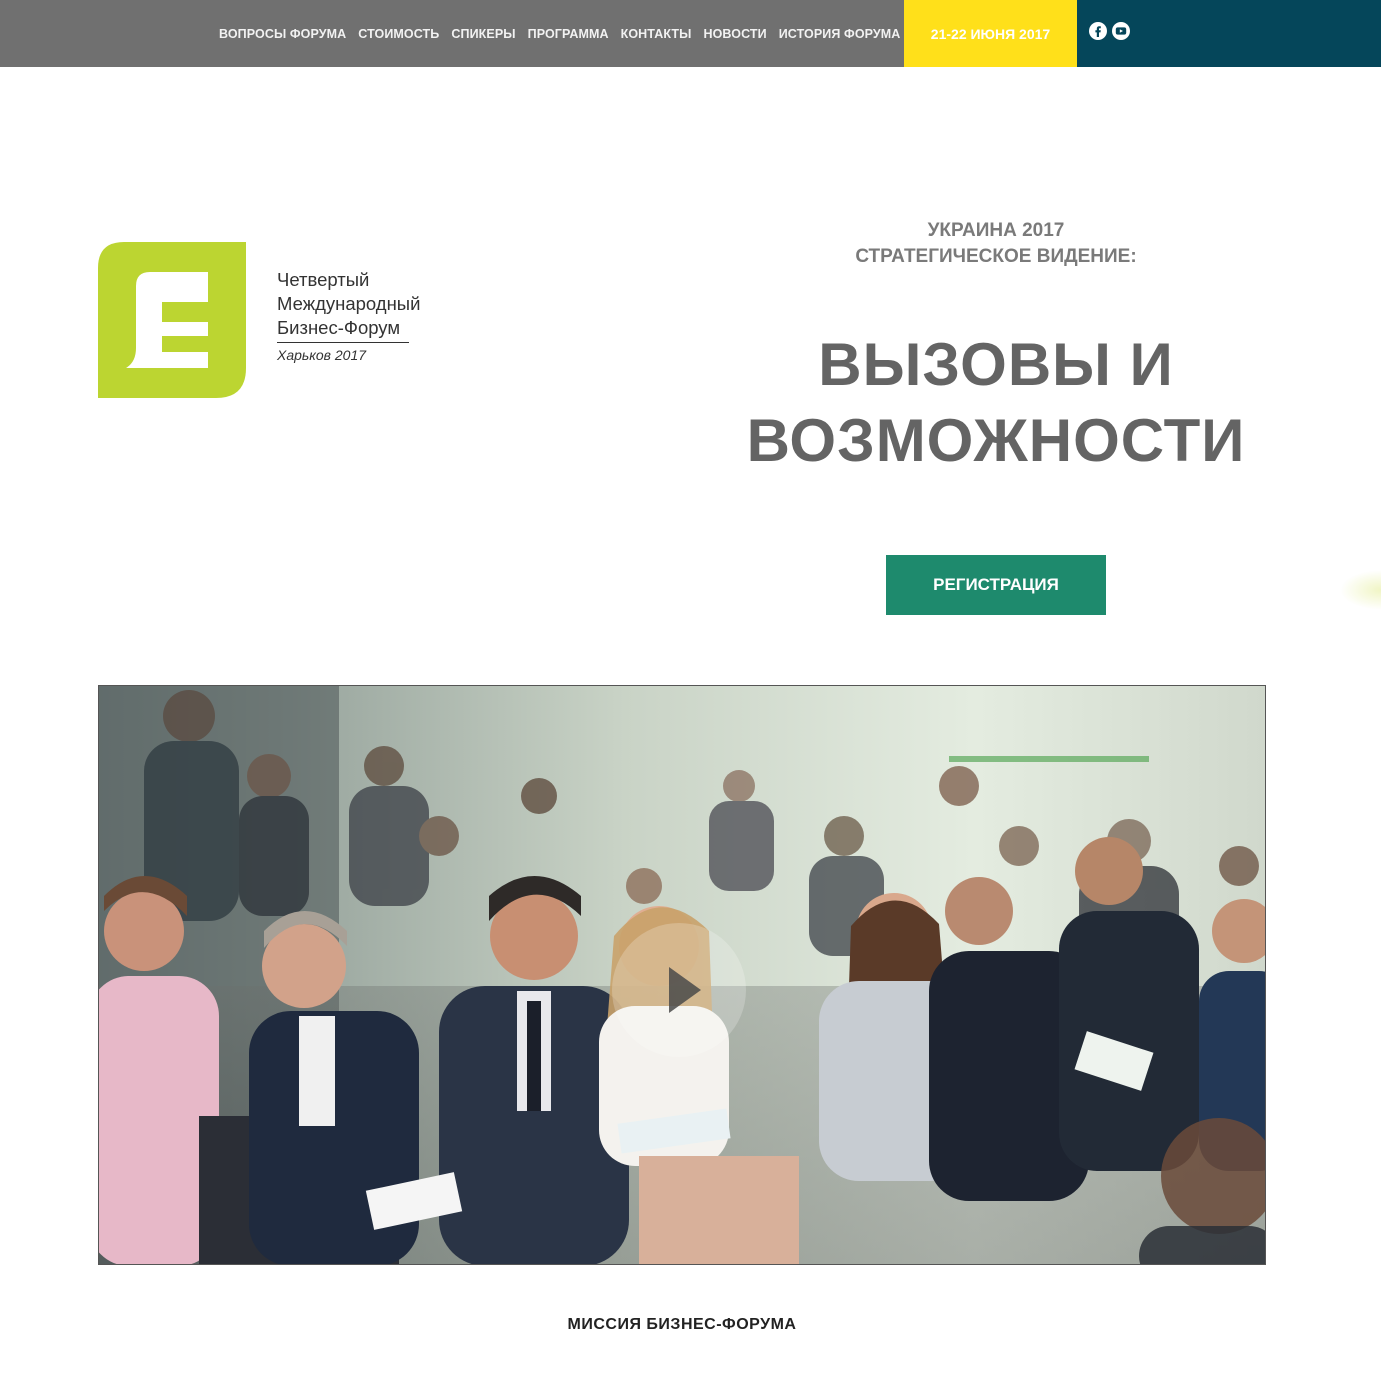  I want to click on logo-line-2: Международный, so click(349, 303).